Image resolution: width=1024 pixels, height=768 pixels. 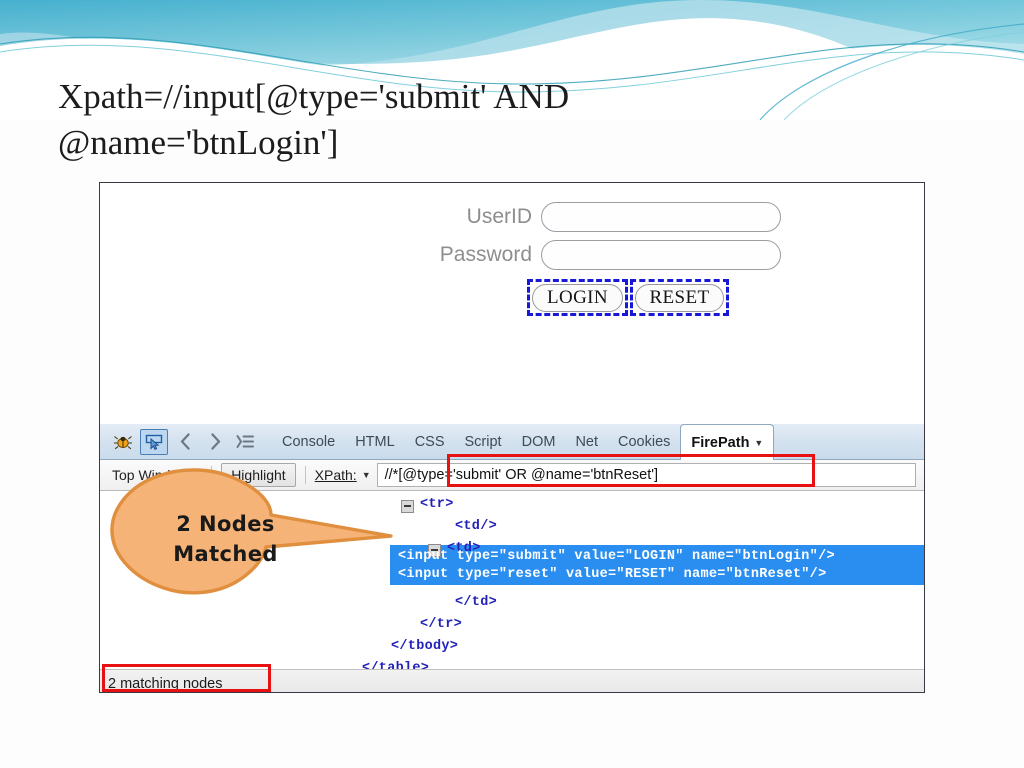 I want to click on list-indent-icon, so click(x=245, y=442).